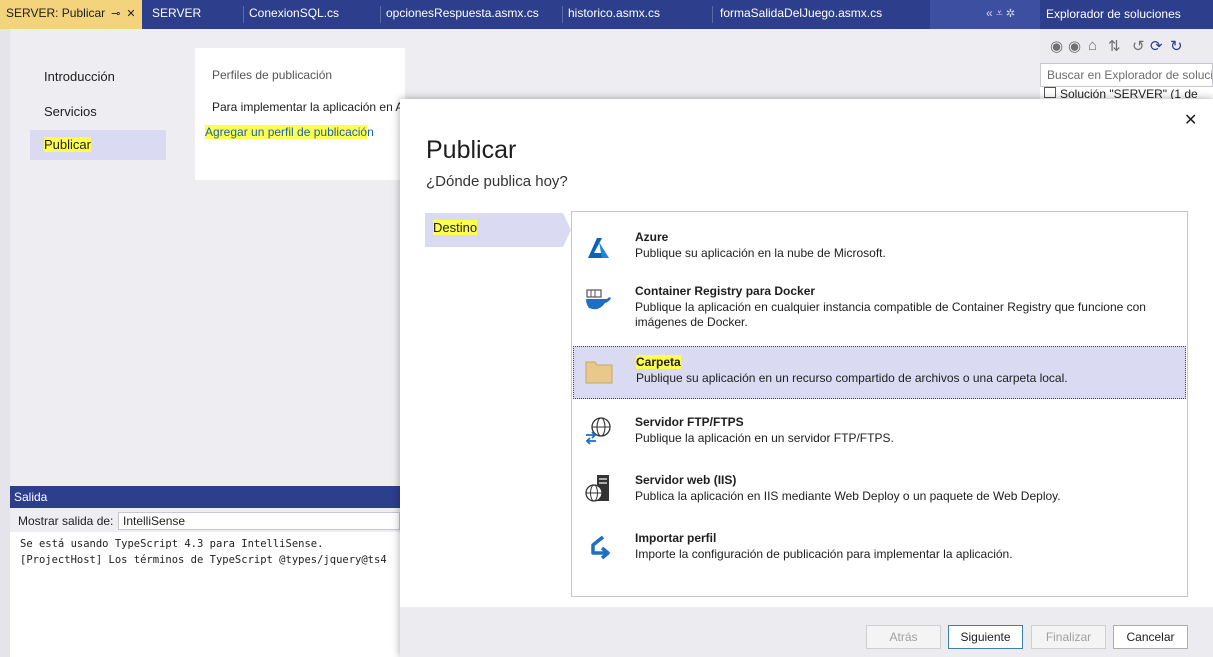 Image resolution: width=1213 pixels, height=657 pixels. Describe the element at coordinates (1138, 46) in the screenshot. I see `history-icon: ↺` at that location.